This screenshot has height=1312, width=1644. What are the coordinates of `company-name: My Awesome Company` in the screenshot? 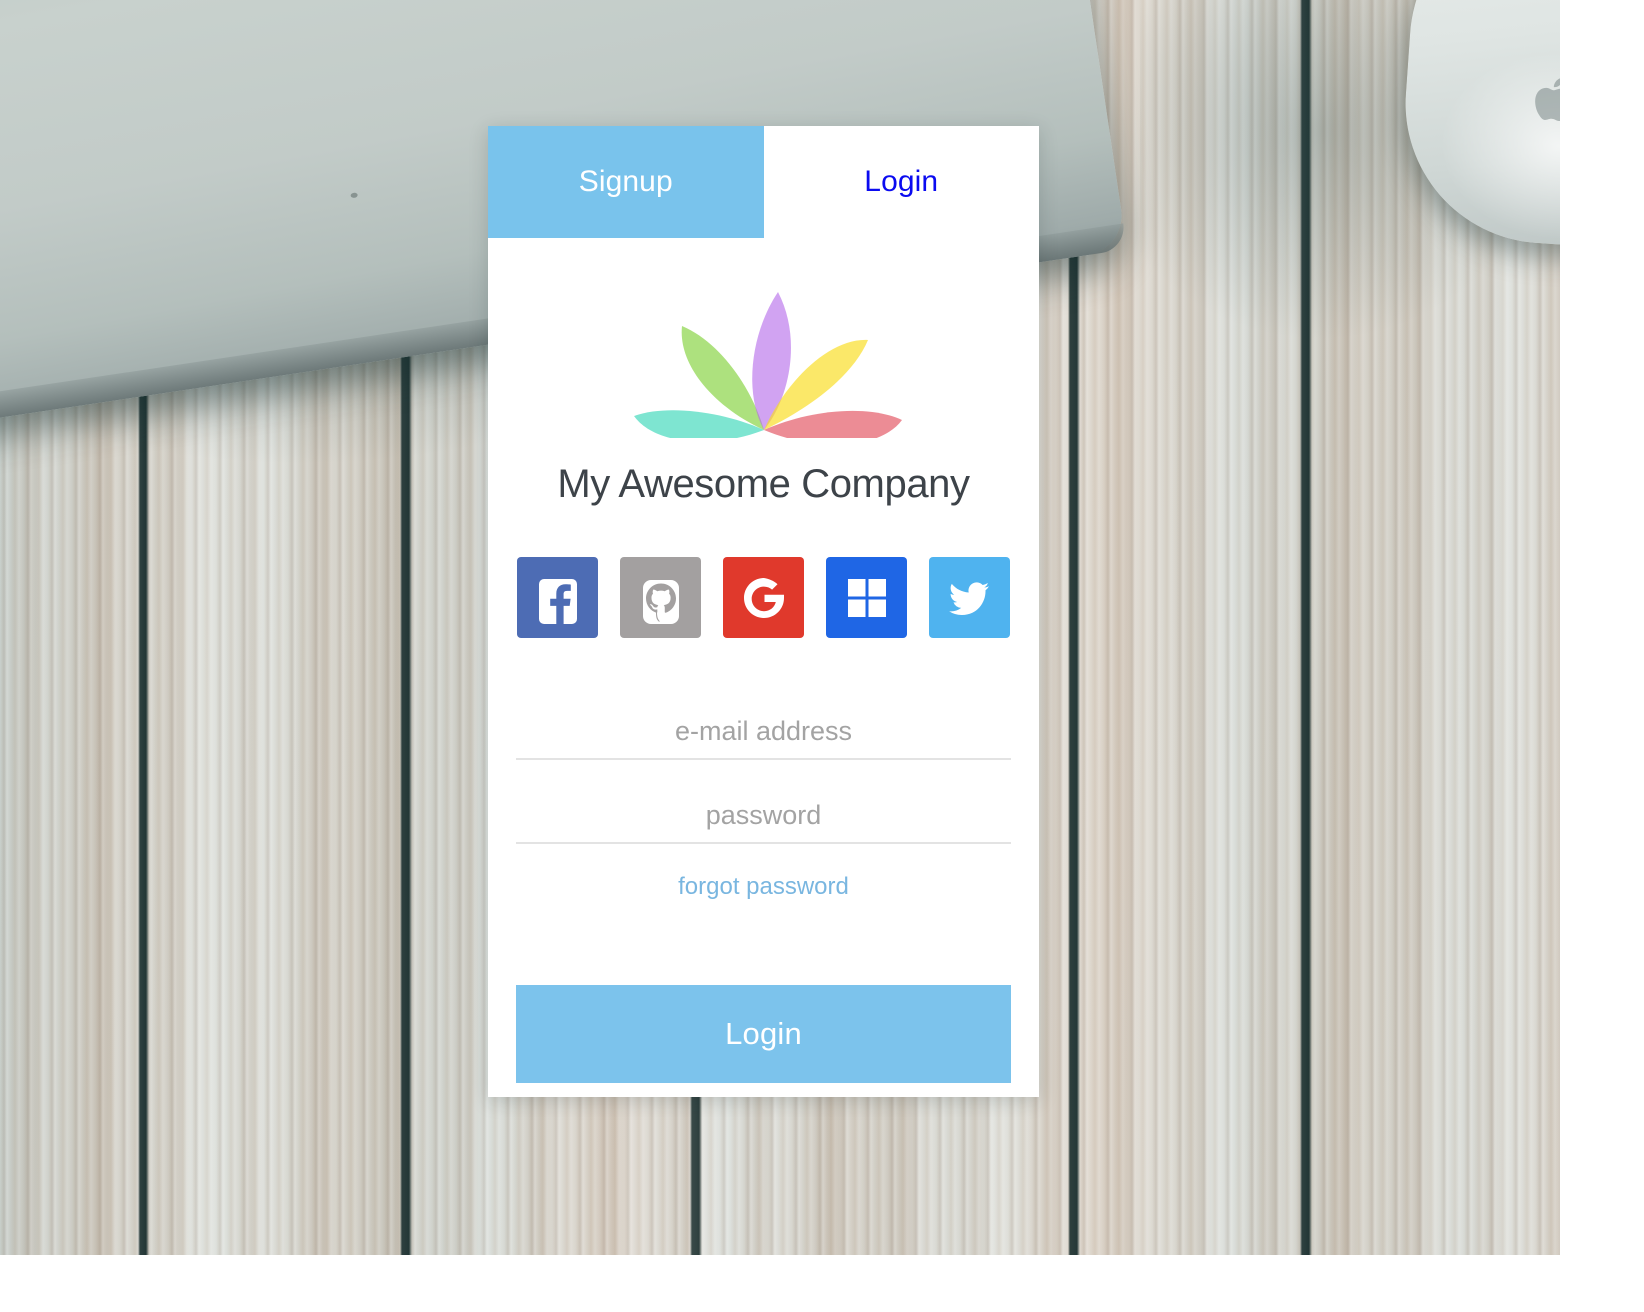 It's located at (763, 484).